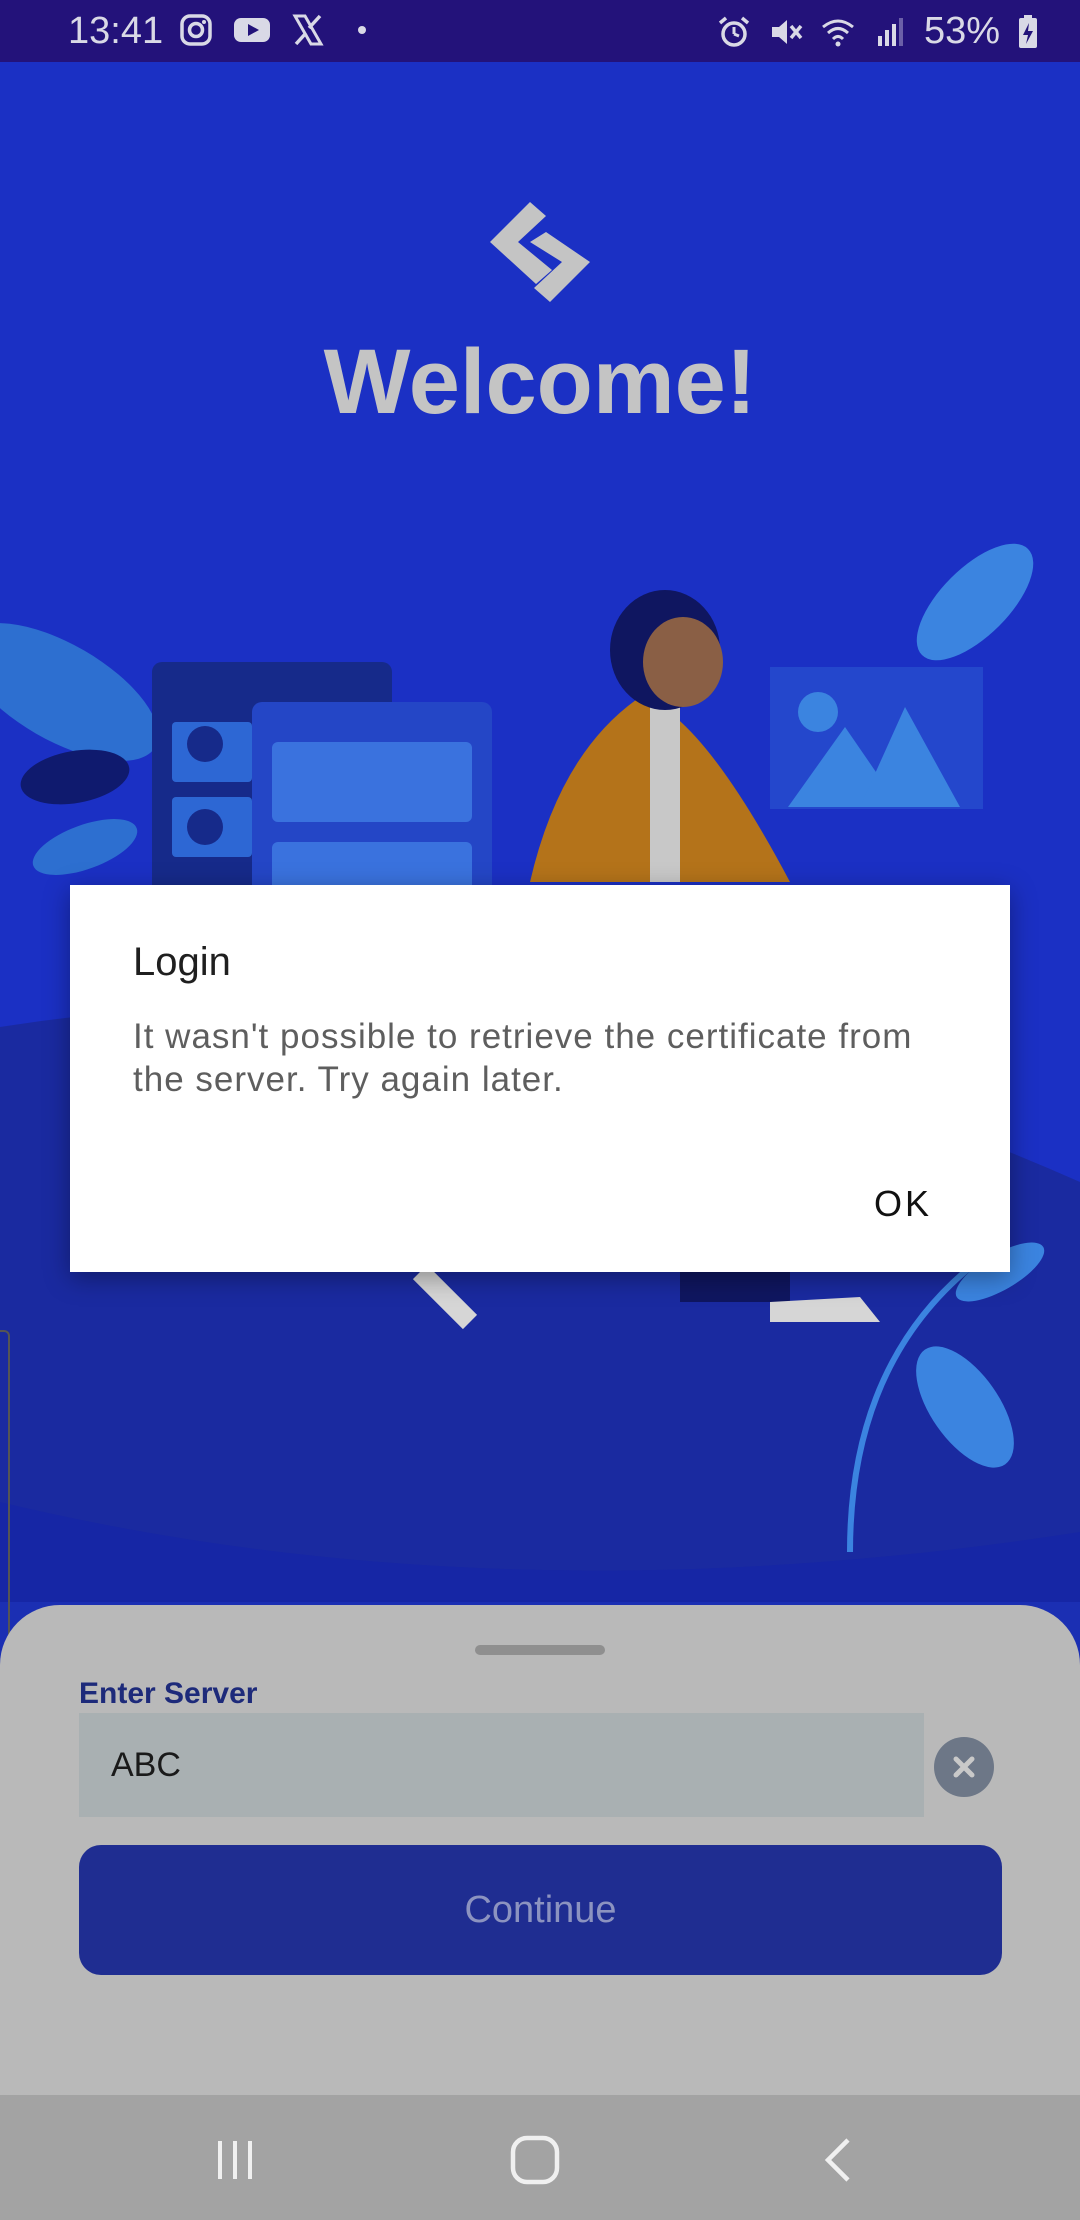 The image size is (1080, 2220). What do you see at coordinates (168, 1693) in the screenshot?
I see `server-label: Enter Server` at bounding box center [168, 1693].